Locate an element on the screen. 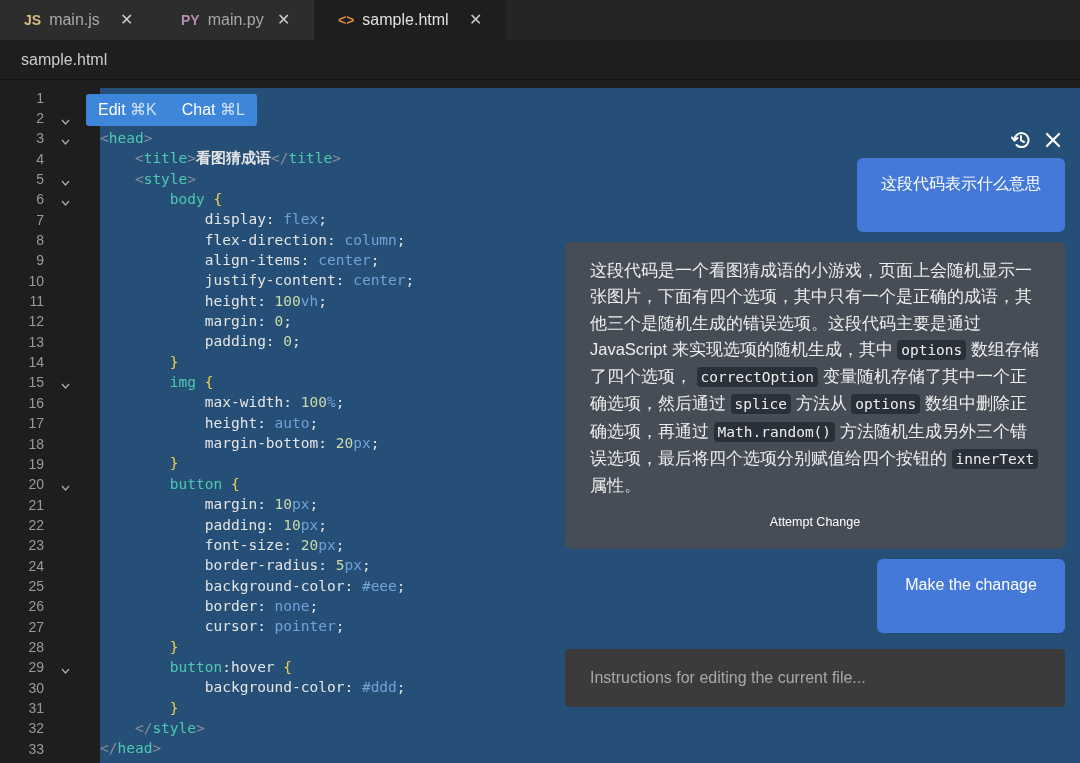  line-number: 5 is located at coordinates (39, 180).